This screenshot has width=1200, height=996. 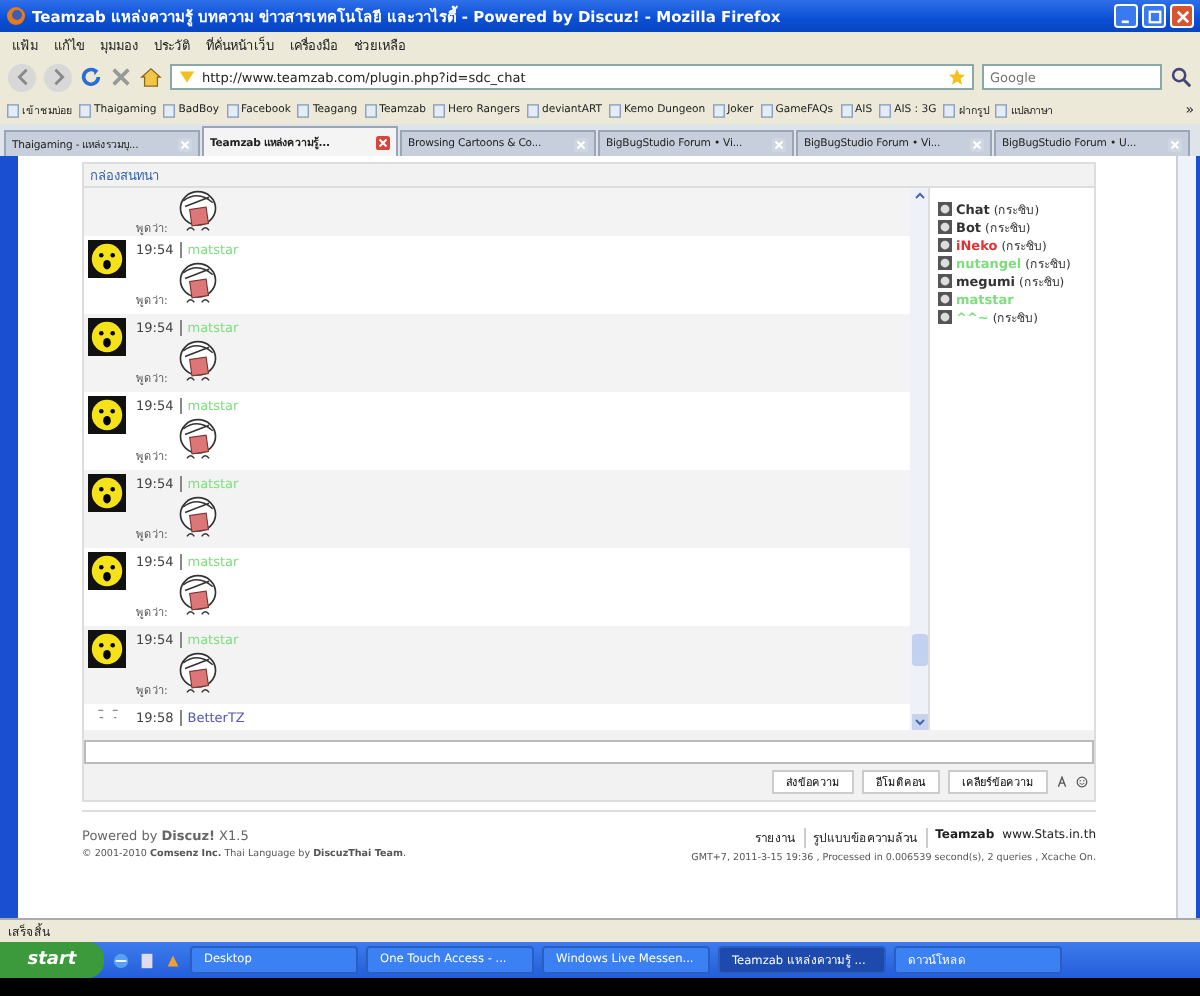 What do you see at coordinates (957, 77) in the screenshot?
I see `star-icon` at bounding box center [957, 77].